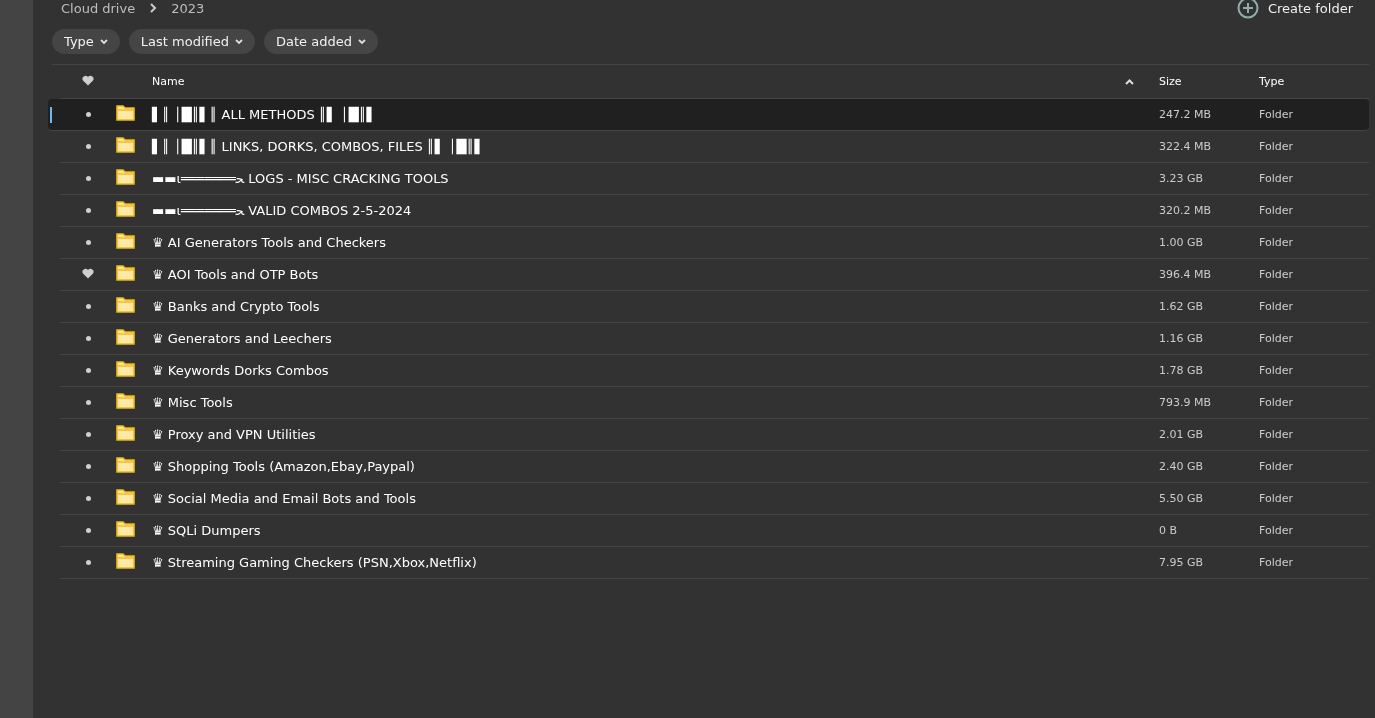 The width and height of the screenshot is (1375, 718). I want to click on breadcrumb-link: 2023, so click(188, 8).